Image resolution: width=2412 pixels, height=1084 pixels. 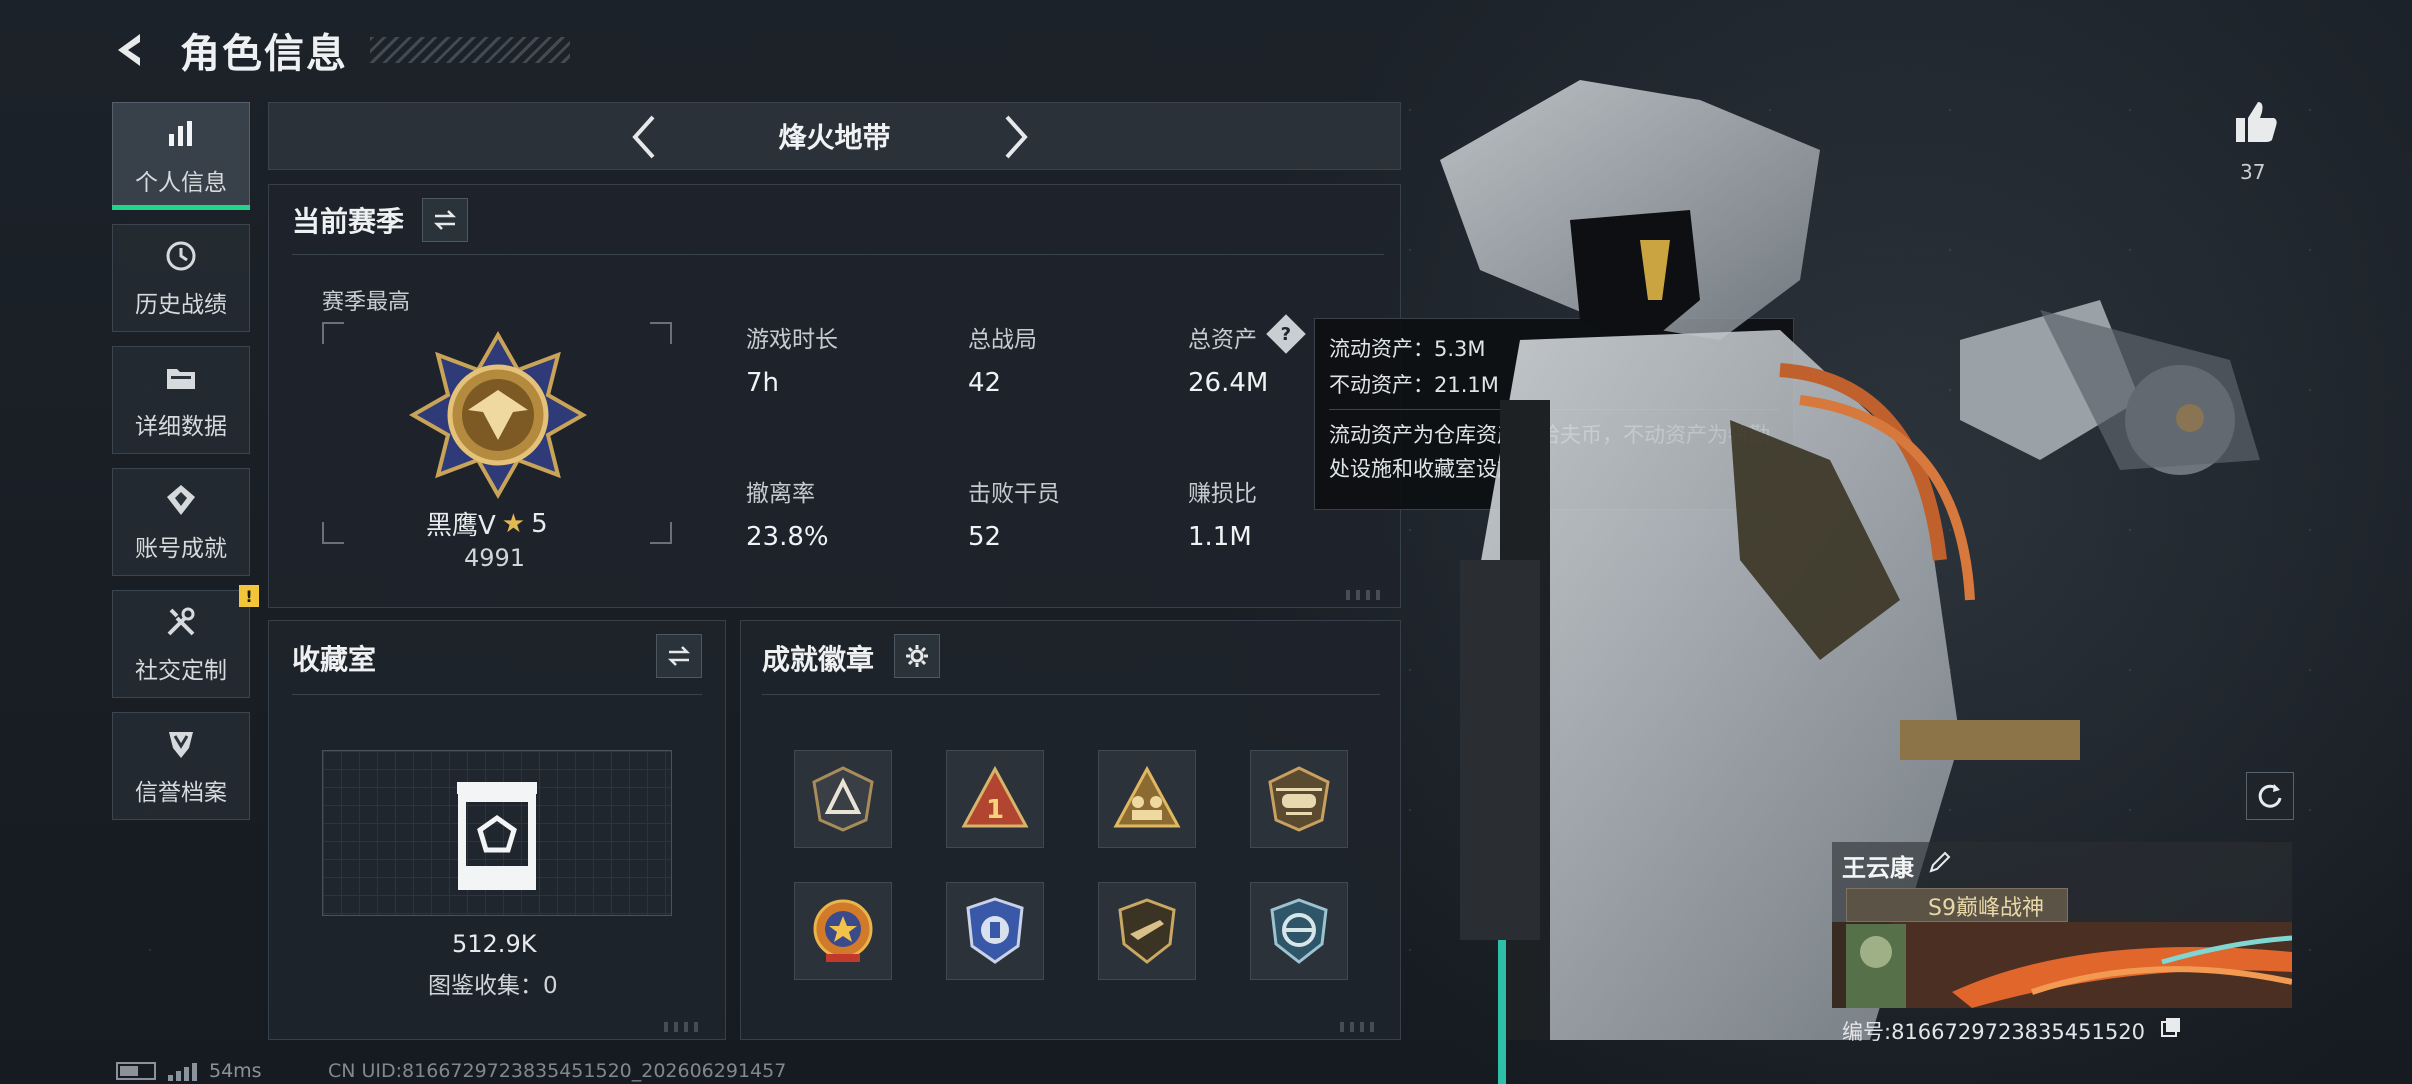 What do you see at coordinates (1147, 796) in the screenshot?
I see `squad-badge-icon` at bounding box center [1147, 796].